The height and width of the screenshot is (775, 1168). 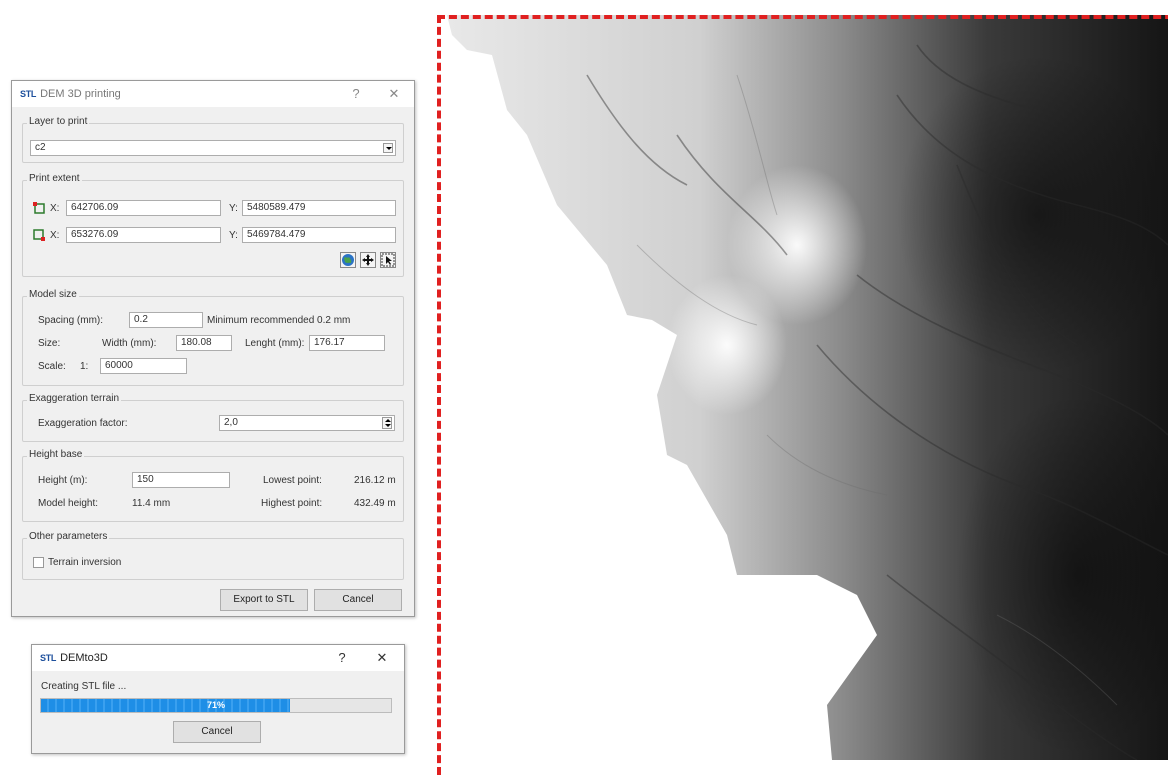 What do you see at coordinates (375, 503) in the screenshot?
I see `highest-point-value: 432.49 m` at bounding box center [375, 503].